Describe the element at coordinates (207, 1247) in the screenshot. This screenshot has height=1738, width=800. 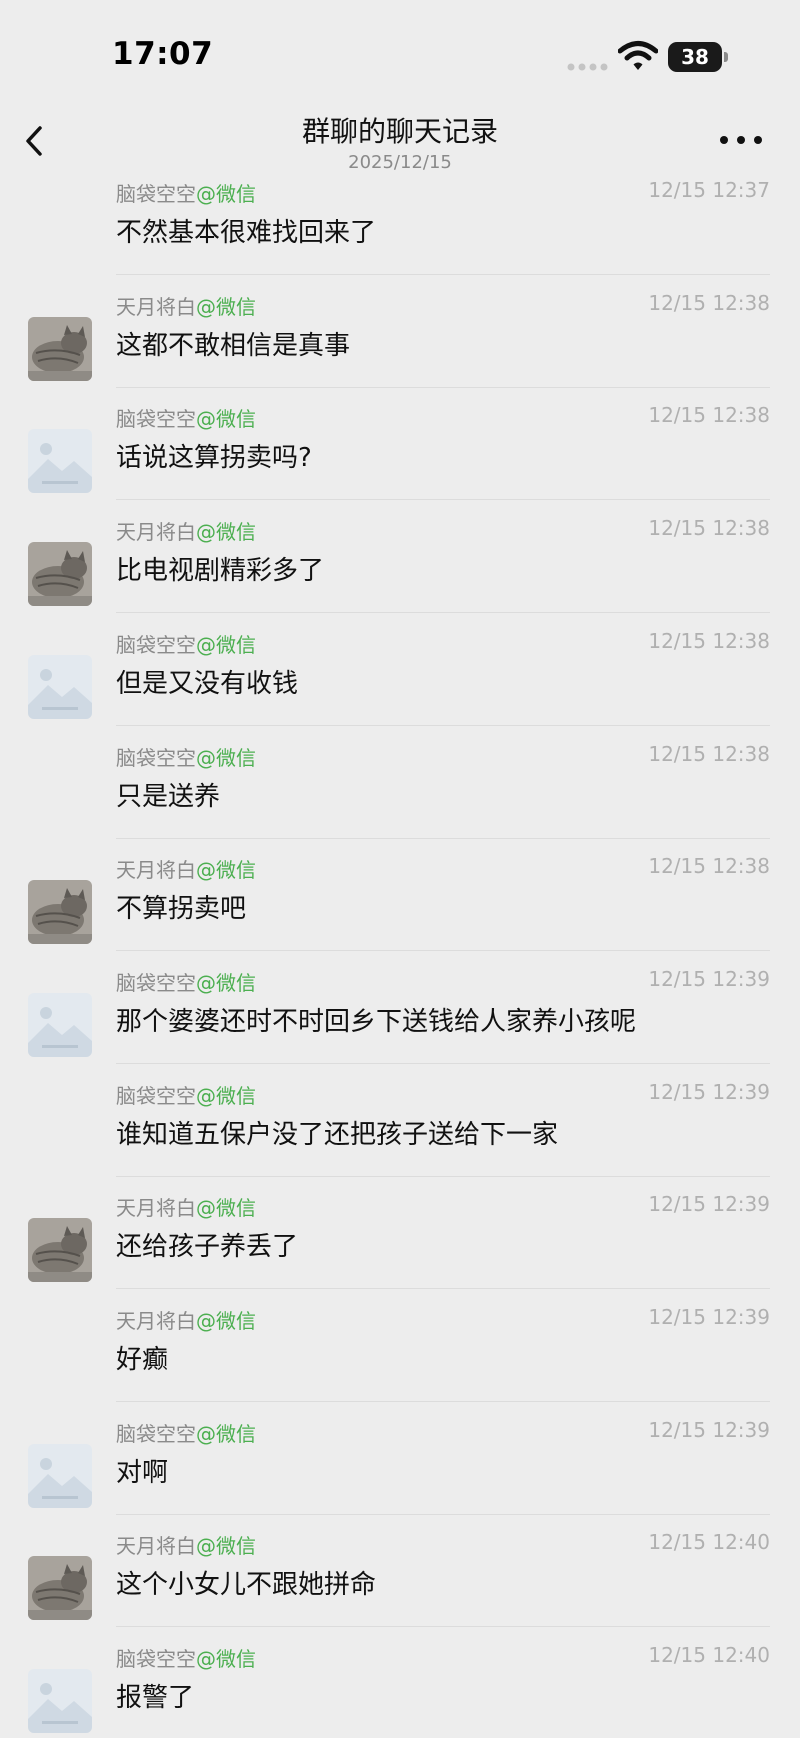
I see `message-text: 还给孩子养丢了` at that location.